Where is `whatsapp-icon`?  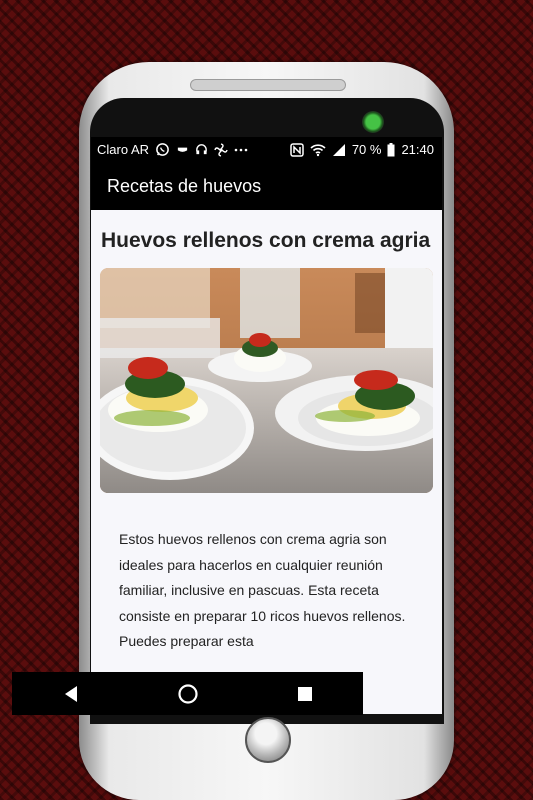
whatsapp-icon is located at coordinates (162, 149).